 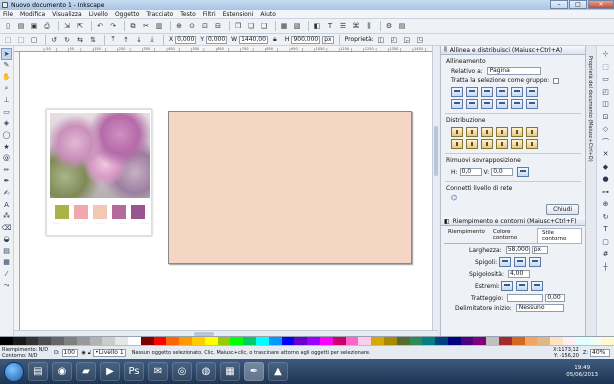 What do you see at coordinates (6, 286) in the screenshot?
I see `connector-tool-icon: ⤳` at bounding box center [6, 286].